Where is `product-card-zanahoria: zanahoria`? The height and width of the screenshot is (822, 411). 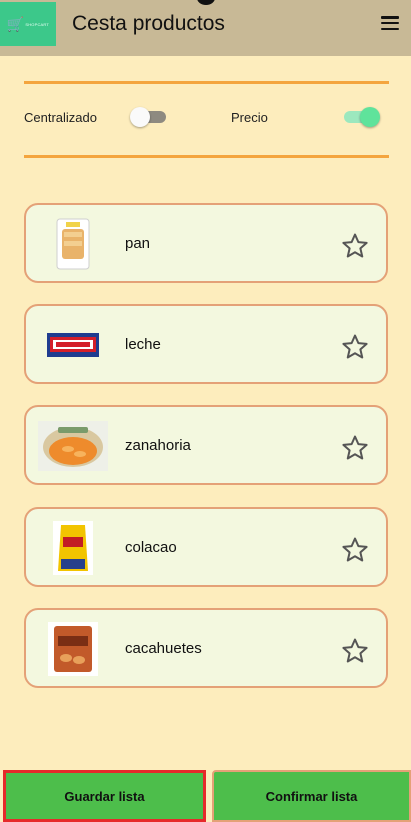
product-card-zanahoria: zanahoria is located at coordinates (206, 445).